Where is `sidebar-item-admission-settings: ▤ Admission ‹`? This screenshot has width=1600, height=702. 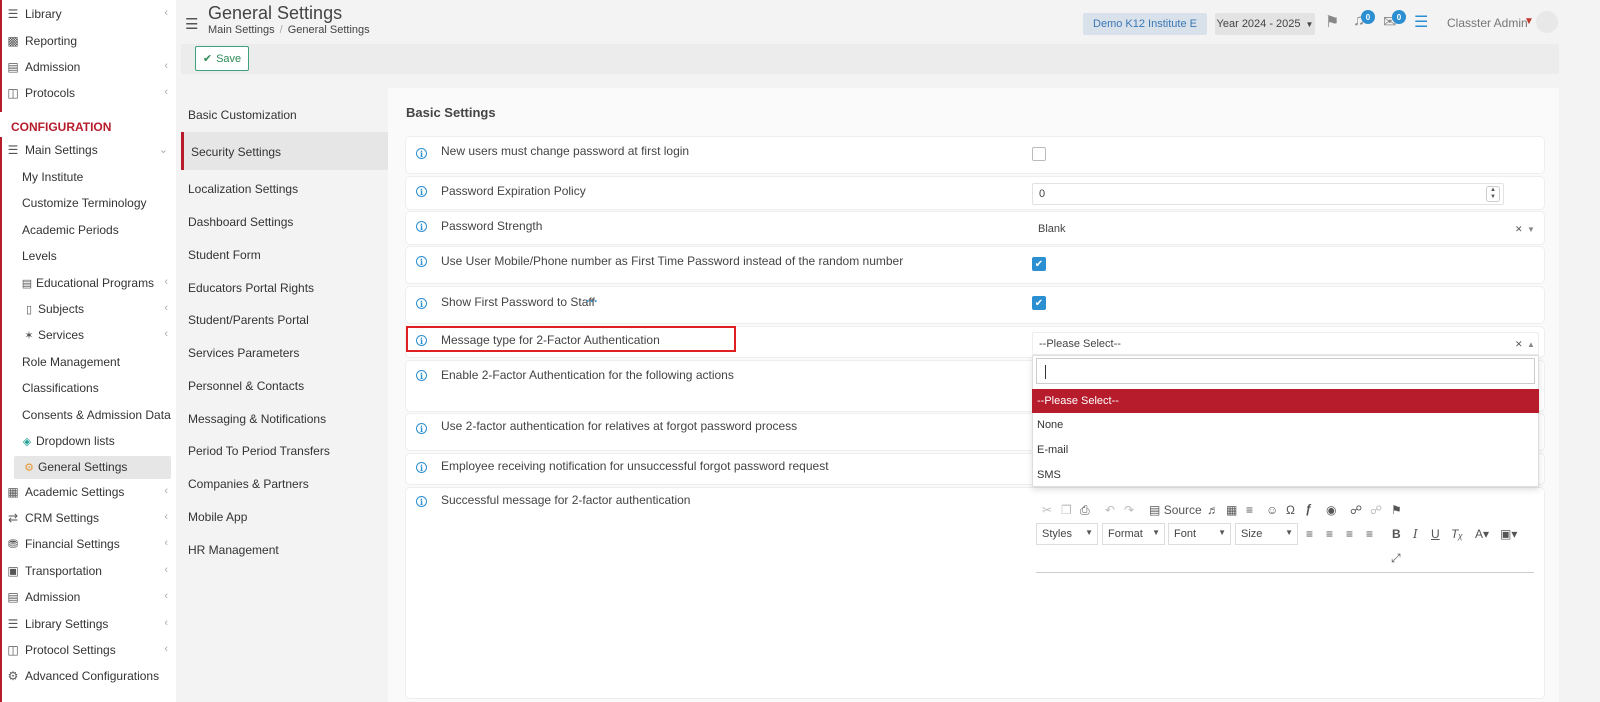
sidebar-item-admission-settings: ▤ Admission ‹ is located at coordinates (88, 597).